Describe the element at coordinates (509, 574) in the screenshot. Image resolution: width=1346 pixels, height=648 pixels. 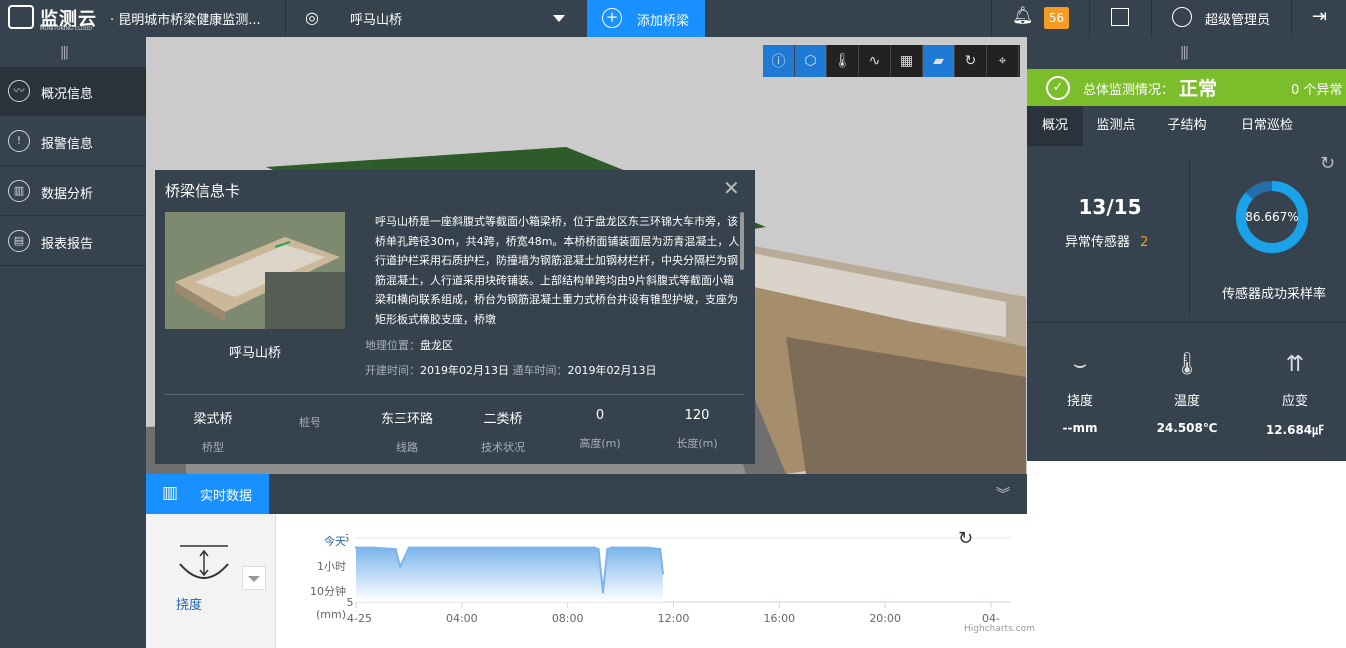
I see `series-area` at that location.